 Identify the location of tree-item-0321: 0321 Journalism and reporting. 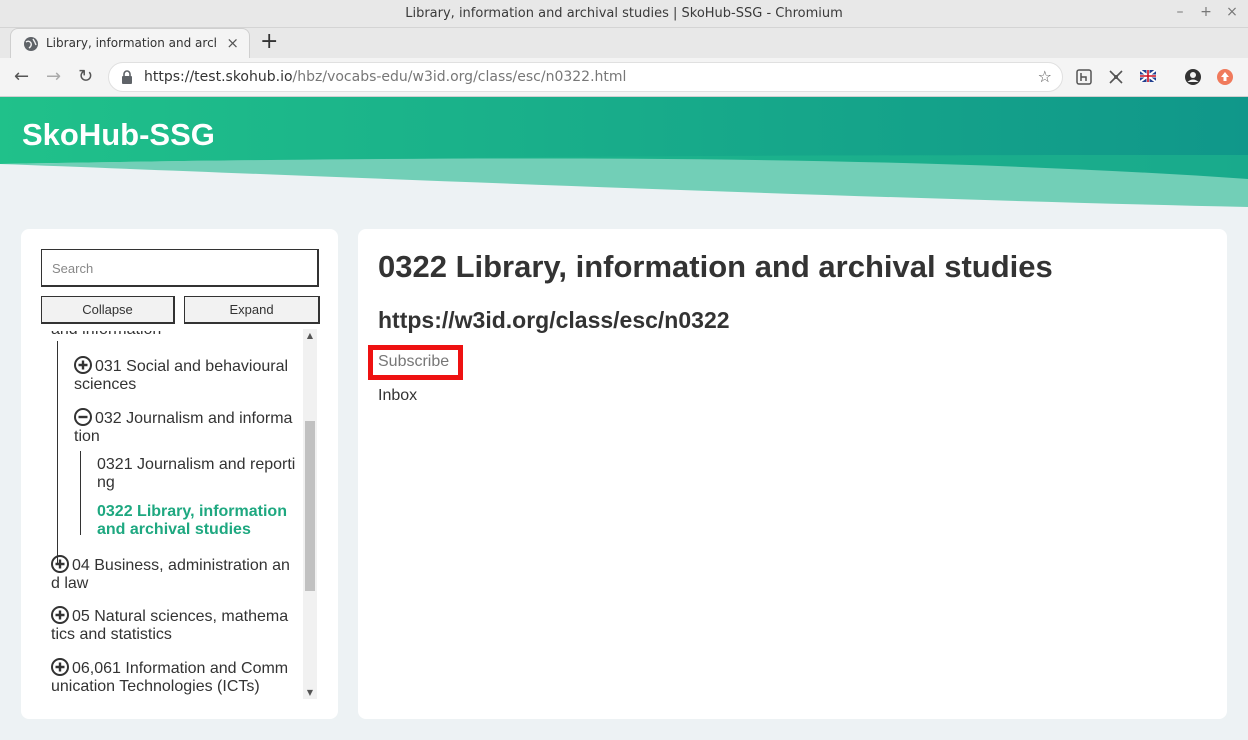
(197, 474).